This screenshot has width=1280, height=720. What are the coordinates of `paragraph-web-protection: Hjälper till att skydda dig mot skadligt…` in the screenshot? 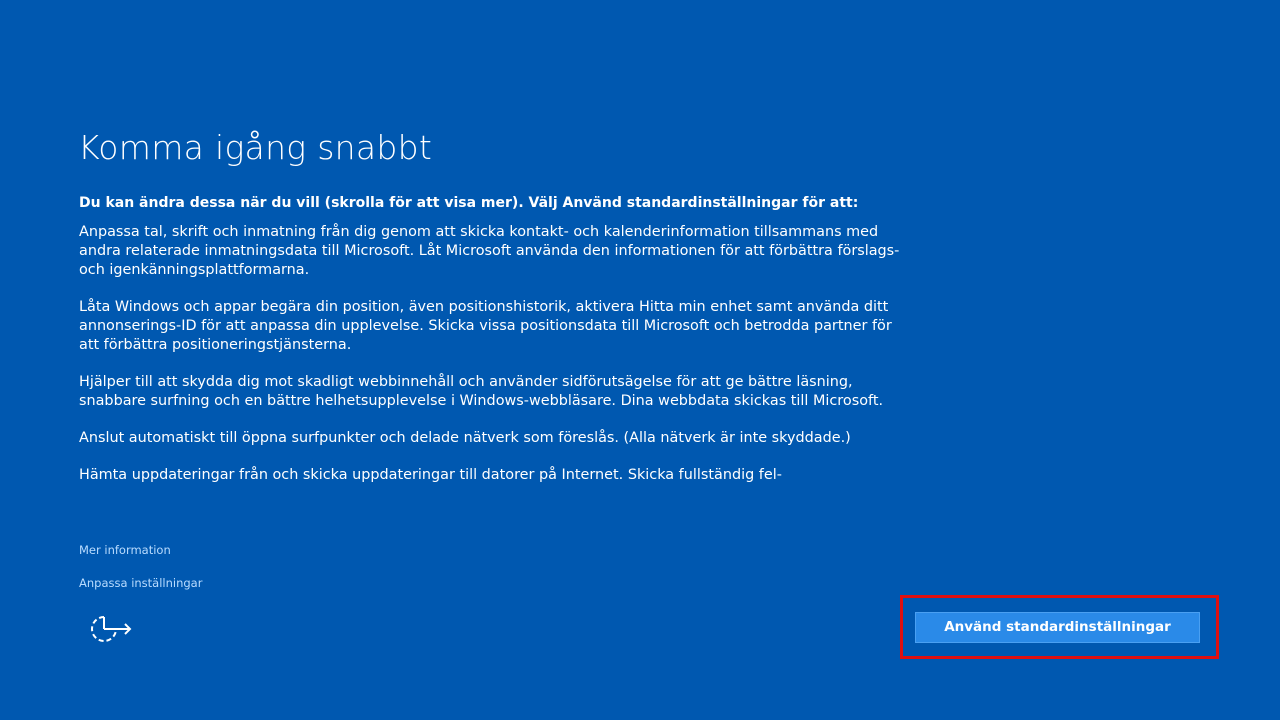 It's located at (481, 391).